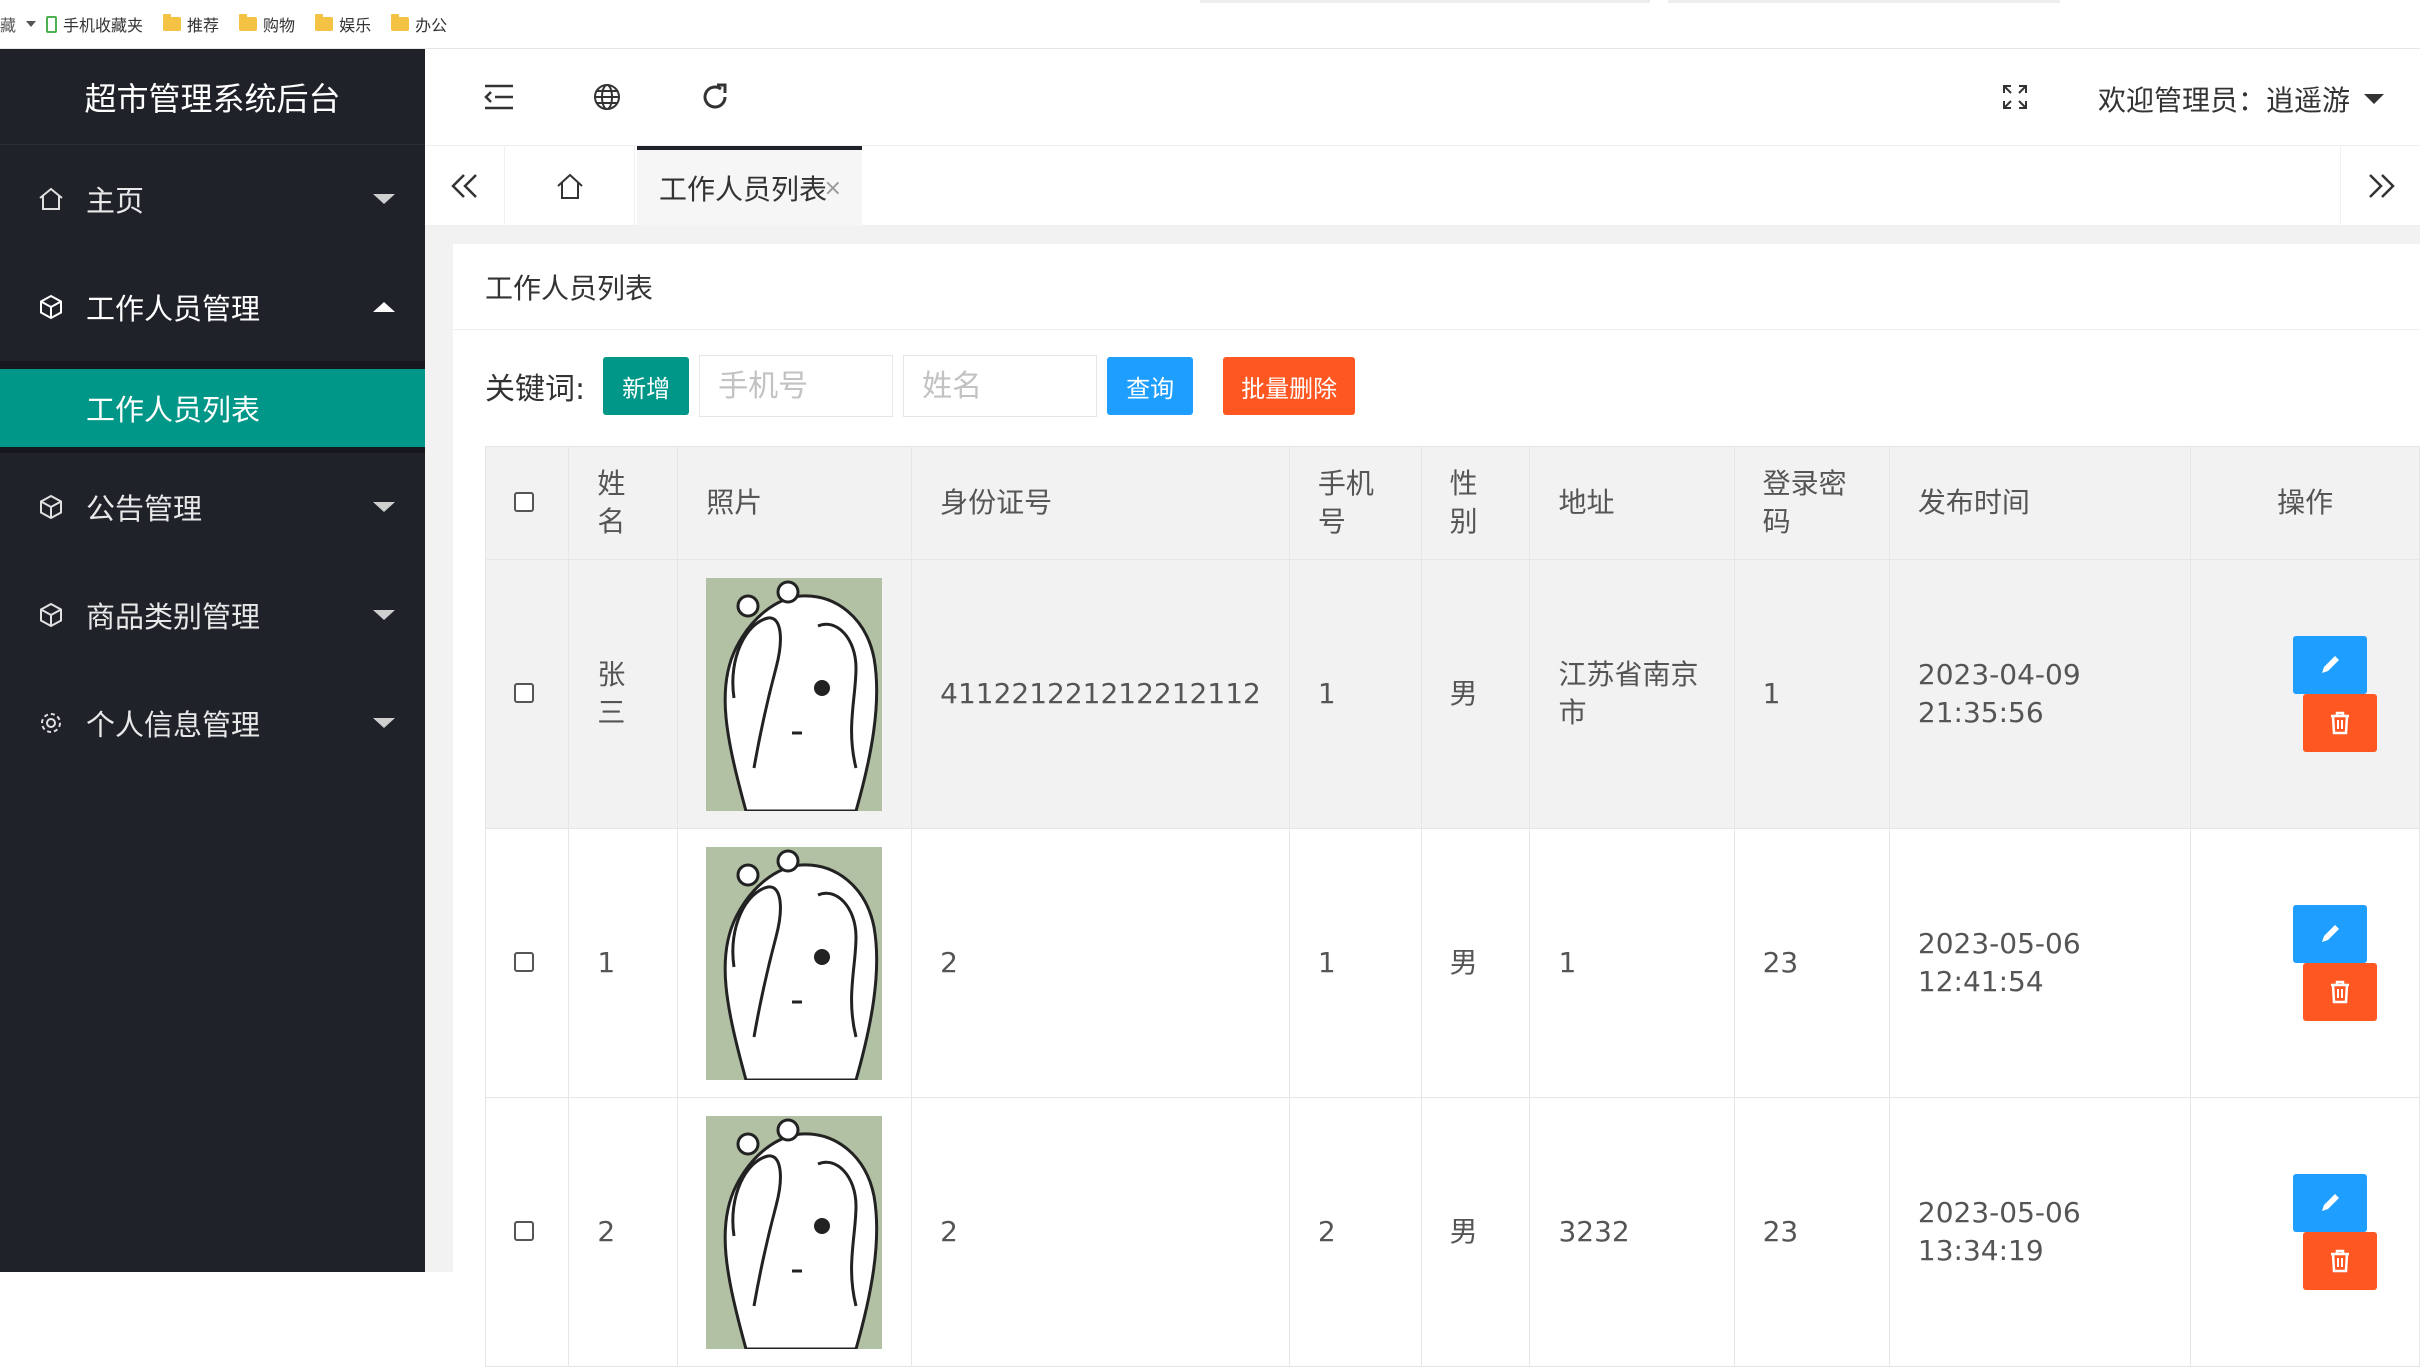 The height and width of the screenshot is (1367, 2420). I want to click on tab-home-icon, so click(570, 186).